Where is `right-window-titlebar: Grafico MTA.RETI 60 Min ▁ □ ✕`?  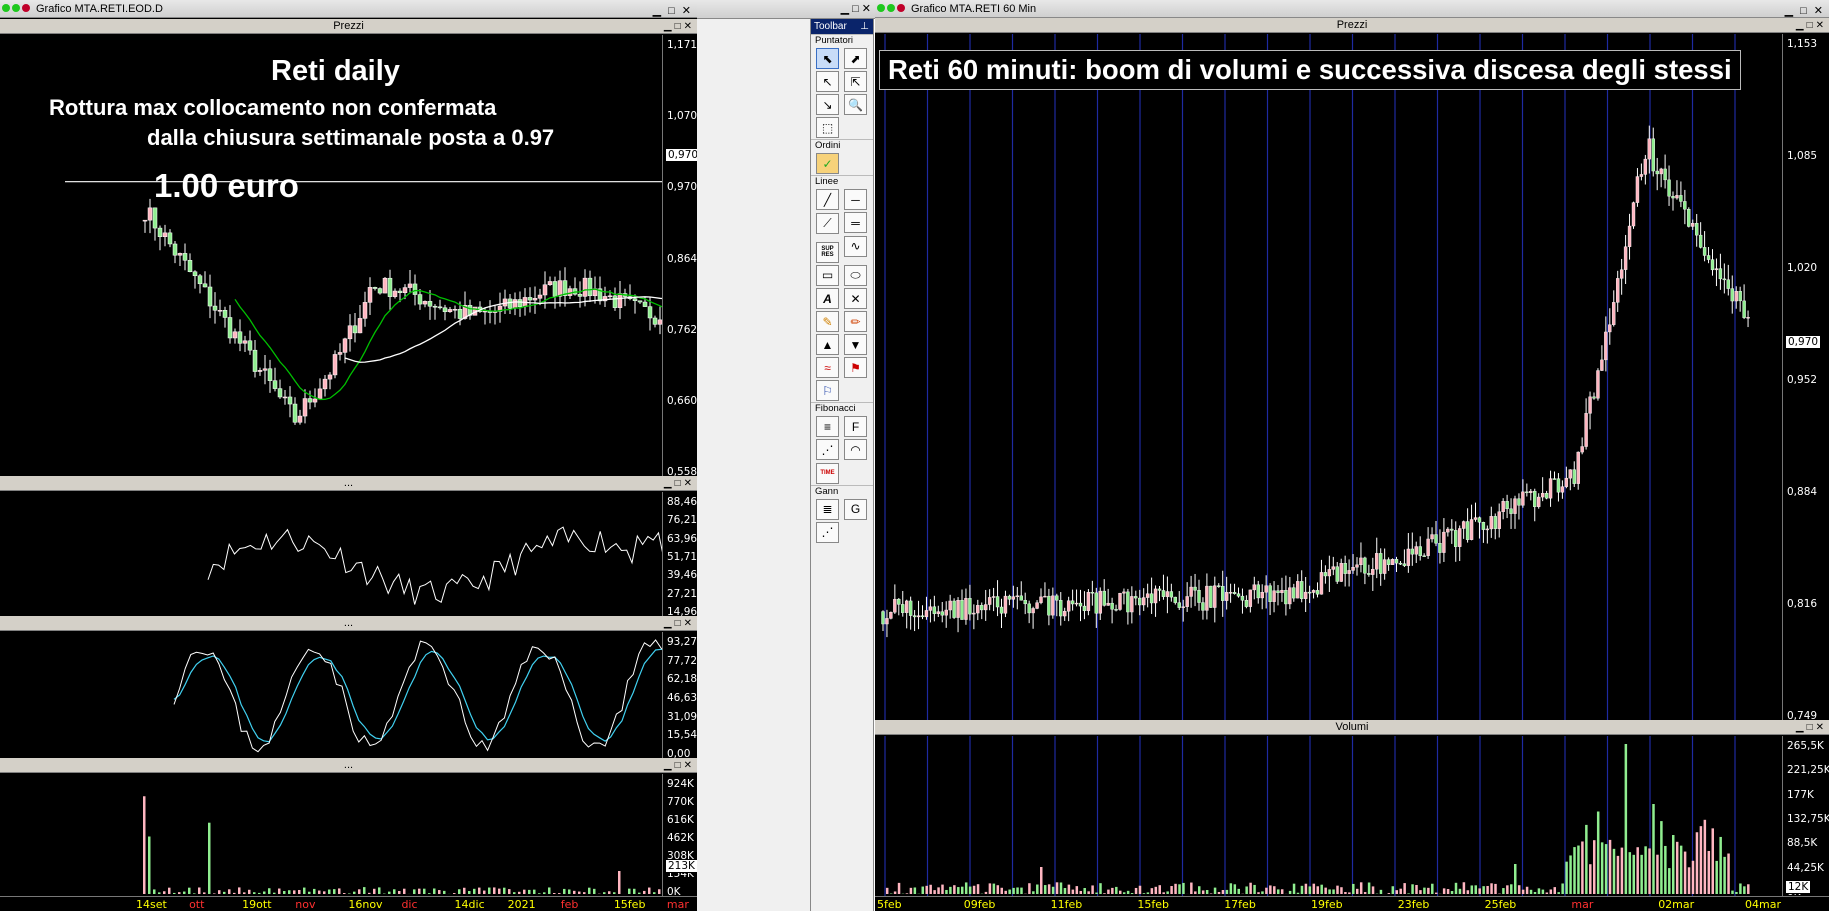
right-window-titlebar: Grafico MTA.RETI 60 Min ▁ □ ✕ is located at coordinates (1352, 9).